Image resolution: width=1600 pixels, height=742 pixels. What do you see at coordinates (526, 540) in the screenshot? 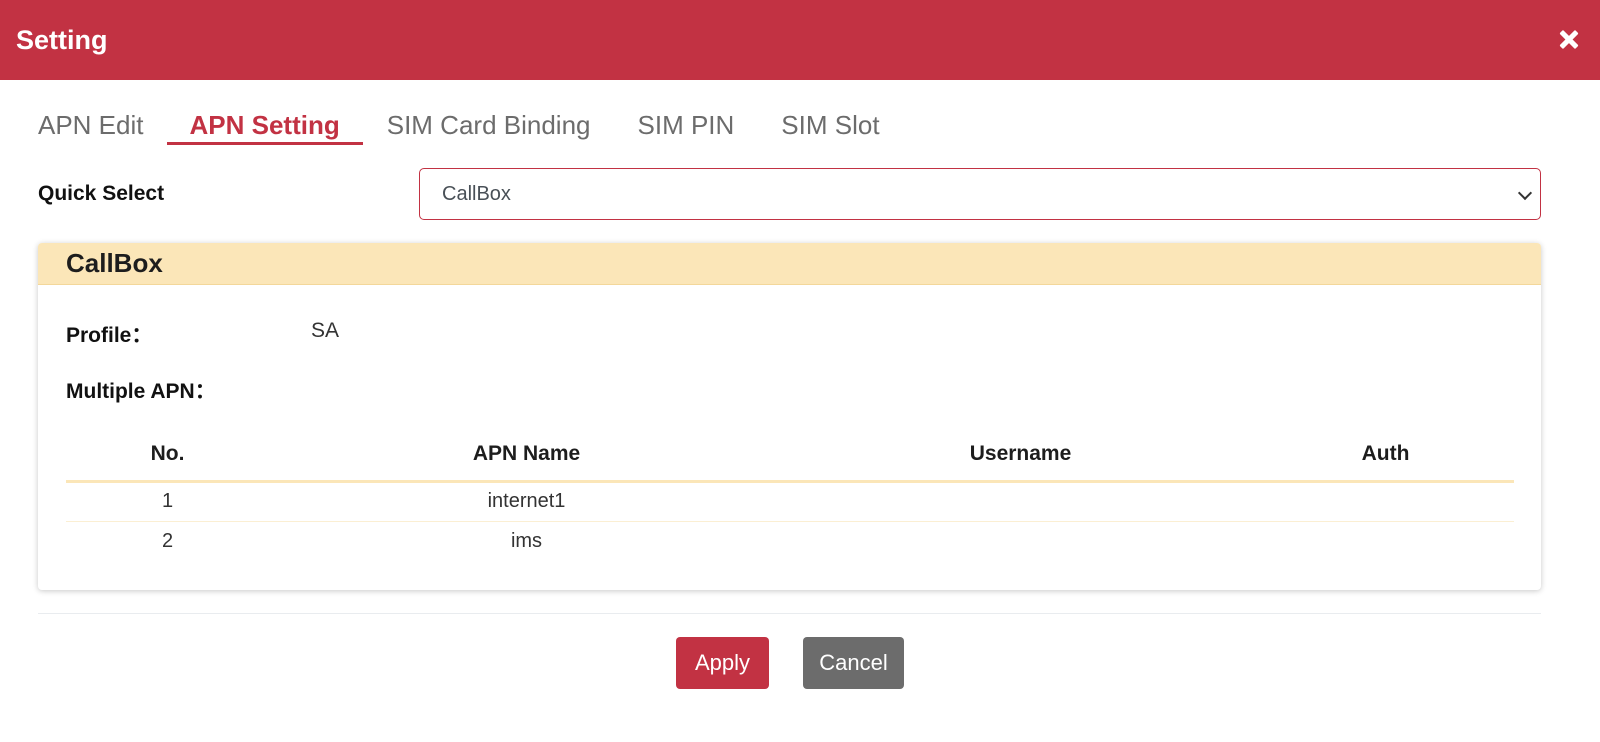
I see `cell-apn-name: ims` at bounding box center [526, 540].